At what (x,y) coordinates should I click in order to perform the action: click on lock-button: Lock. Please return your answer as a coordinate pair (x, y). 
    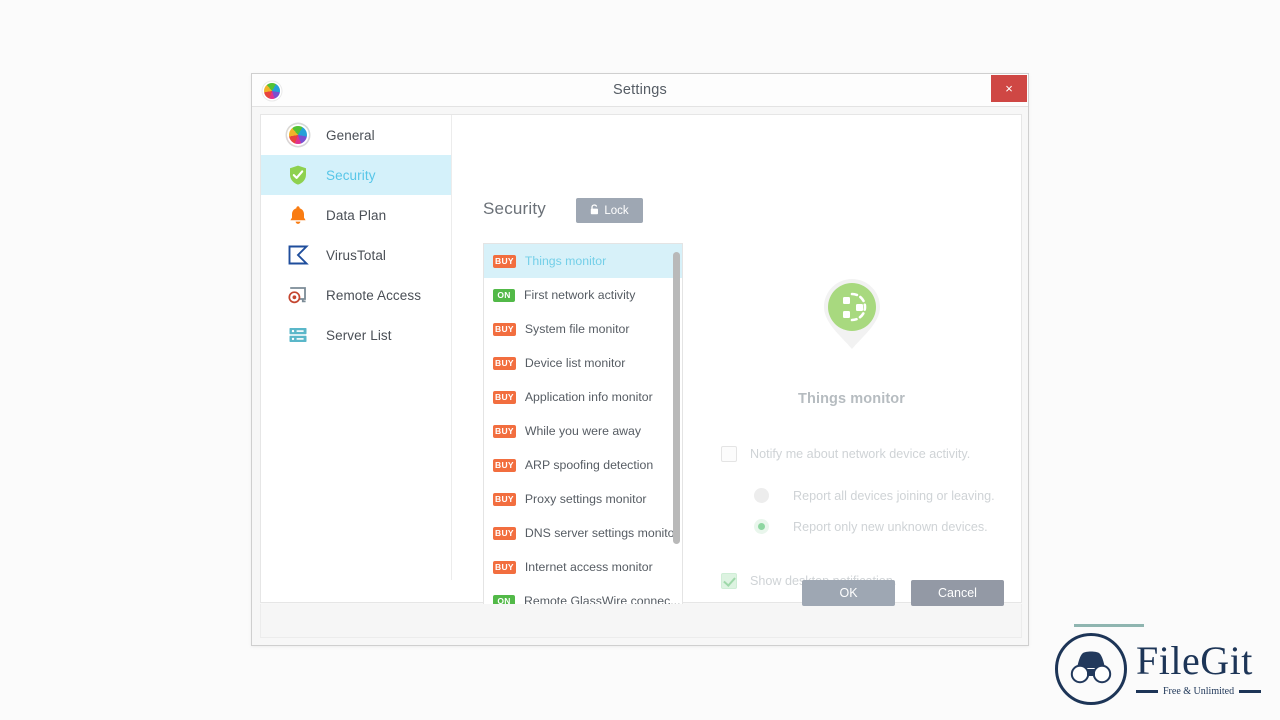
    Looking at the image, I should click on (609, 210).